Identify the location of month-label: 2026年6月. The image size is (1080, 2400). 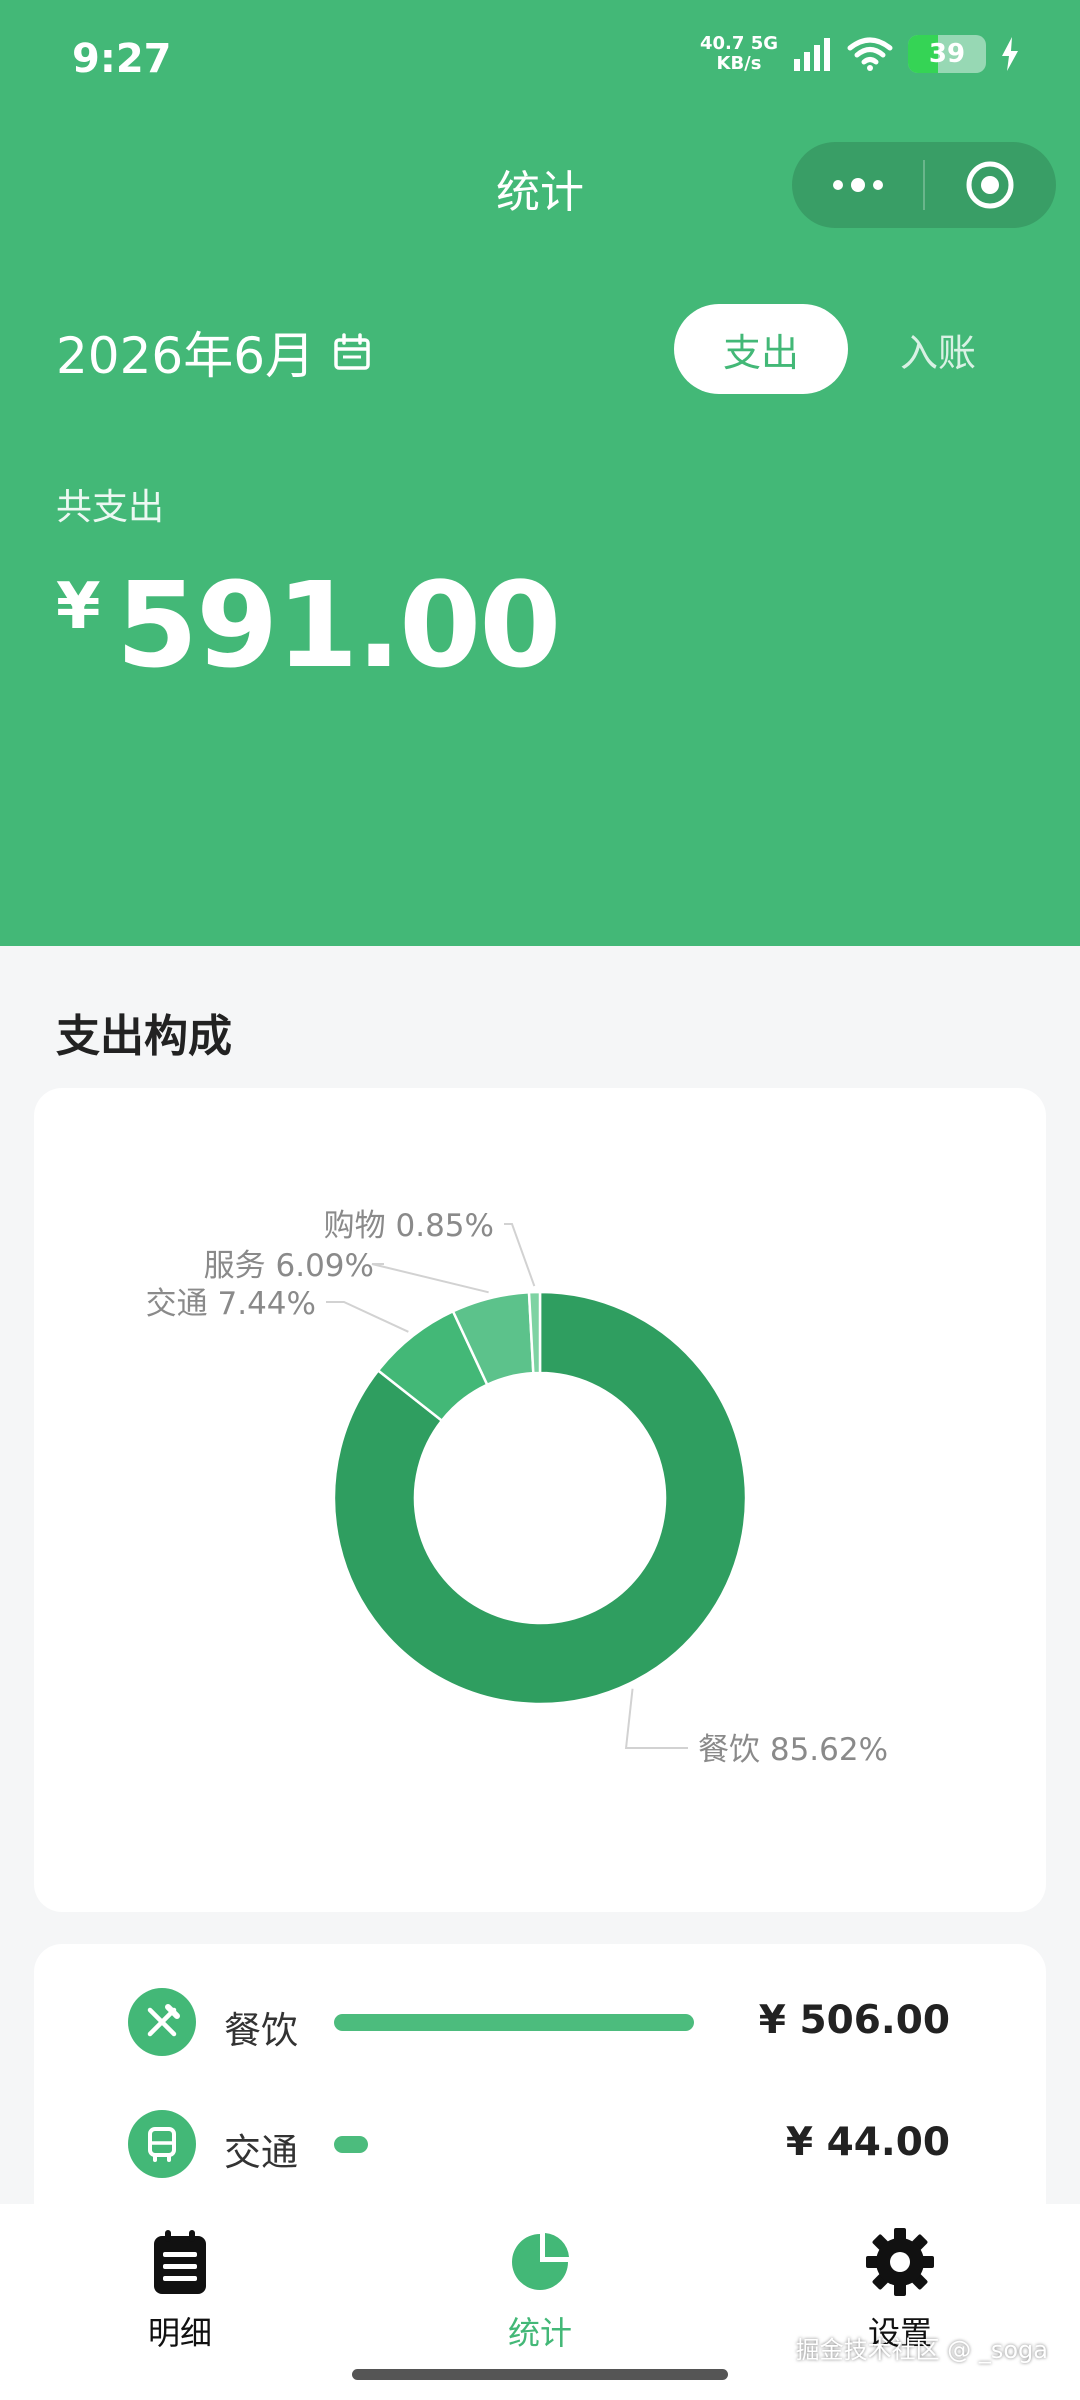
(186, 356).